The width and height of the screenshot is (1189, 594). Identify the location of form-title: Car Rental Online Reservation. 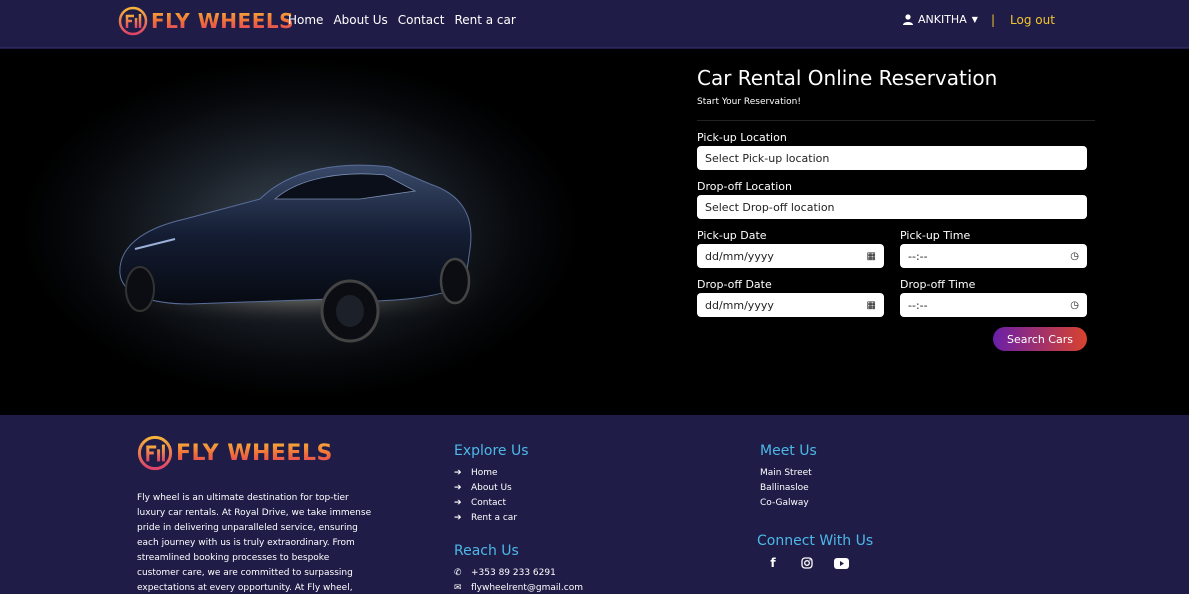
(847, 78).